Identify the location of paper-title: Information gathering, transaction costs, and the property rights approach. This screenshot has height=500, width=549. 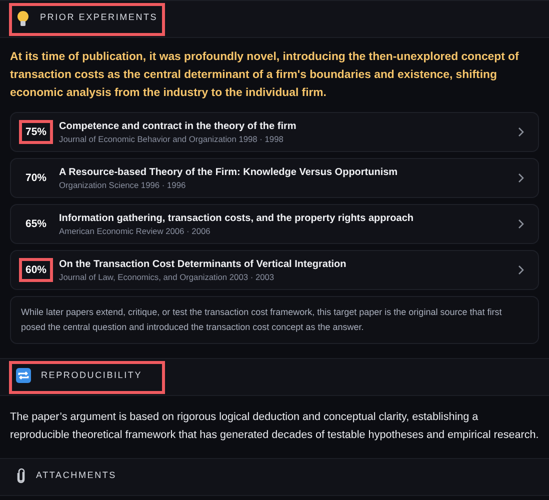
(236, 218).